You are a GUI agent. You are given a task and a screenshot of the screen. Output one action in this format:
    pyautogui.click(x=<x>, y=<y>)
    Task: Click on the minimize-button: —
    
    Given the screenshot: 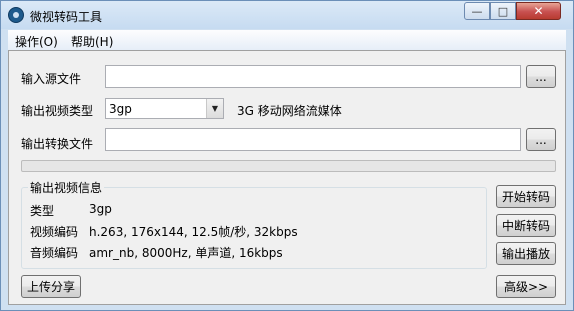 What is the action you would take?
    pyautogui.click(x=477, y=11)
    